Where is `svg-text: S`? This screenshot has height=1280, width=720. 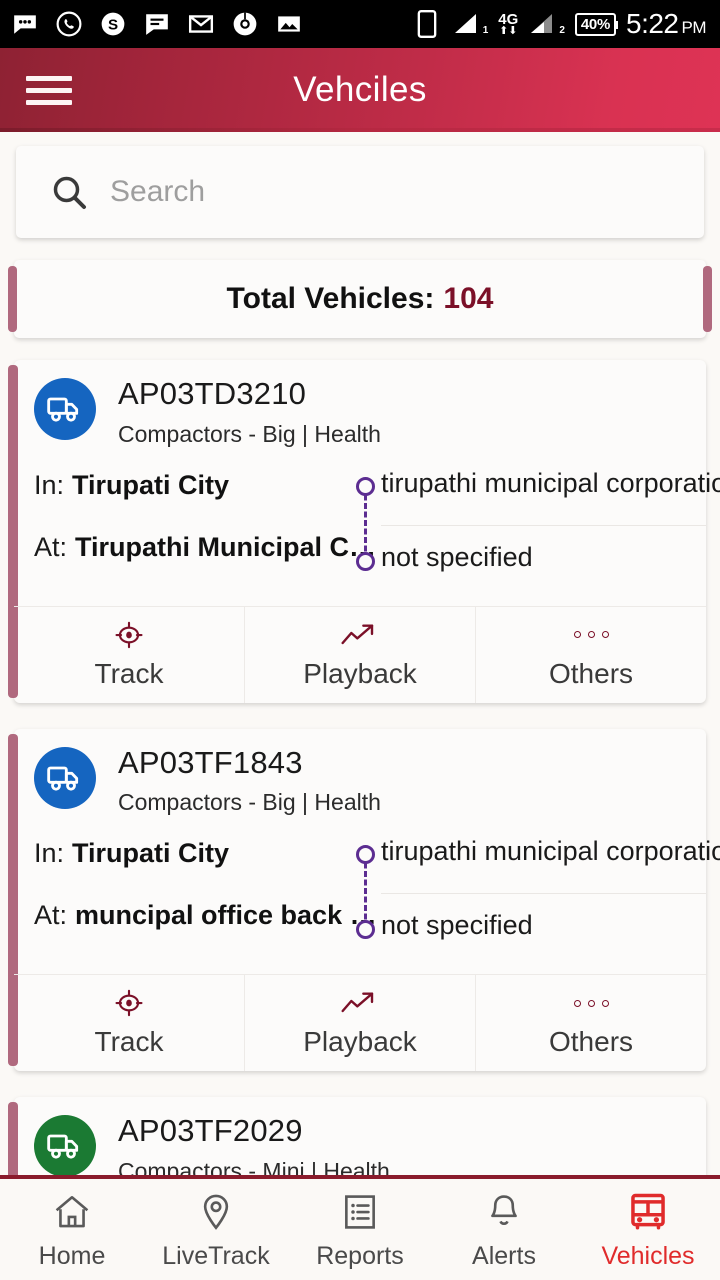
svg-text: S is located at coordinates (113, 24).